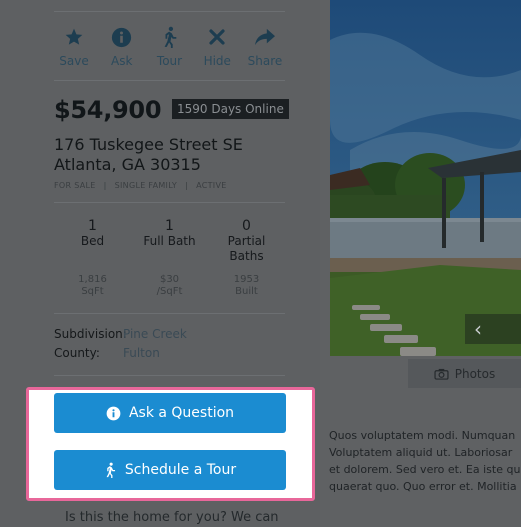 Image resolution: width=521 pixels, height=527 pixels. What do you see at coordinates (181, 413) in the screenshot?
I see `ask-question-label: Ask a Question` at bounding box center [181, 413].